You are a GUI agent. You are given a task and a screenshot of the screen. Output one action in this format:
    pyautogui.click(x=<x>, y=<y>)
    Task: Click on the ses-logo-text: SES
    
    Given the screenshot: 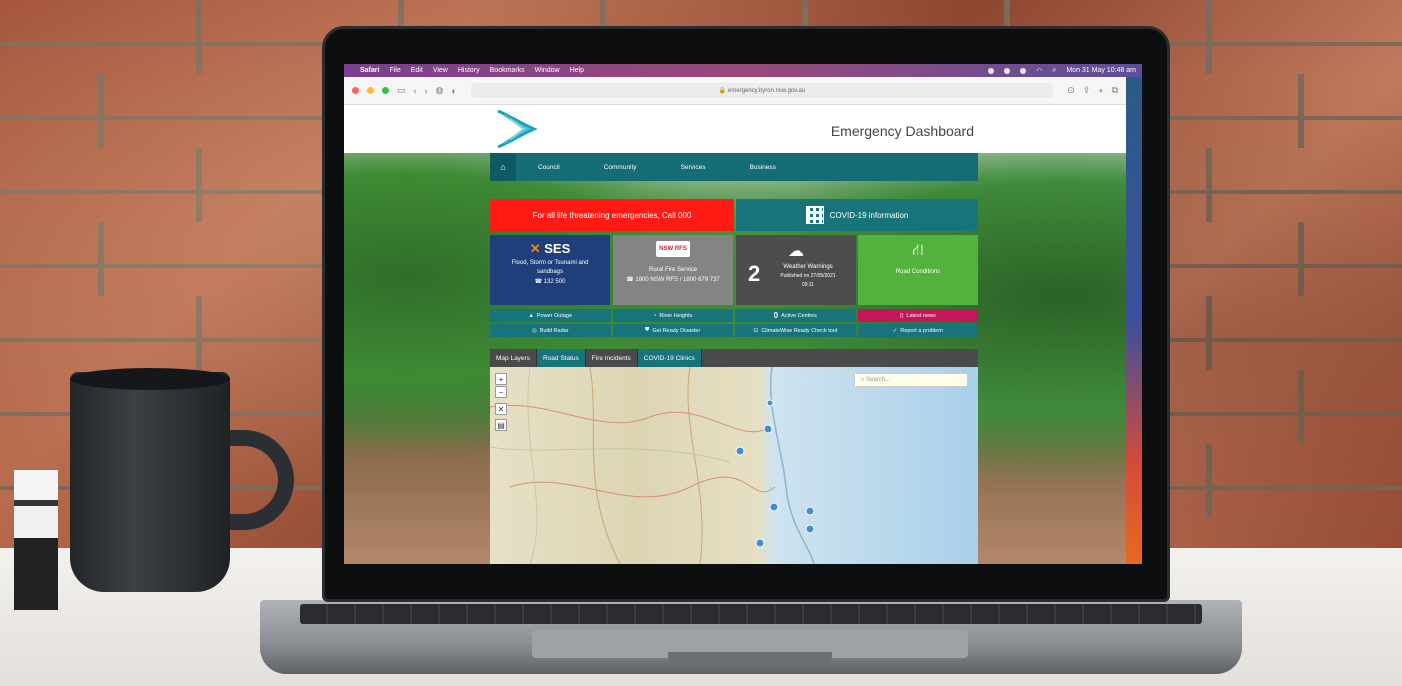 What is the action you would take?
    pyautogui.click(x=557, y=248)
    